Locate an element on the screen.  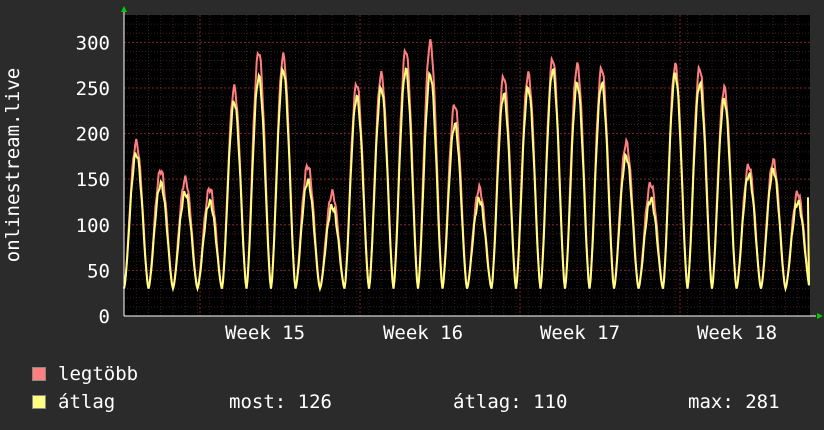
y-axis-arrow is located at coordinates (124, 9).